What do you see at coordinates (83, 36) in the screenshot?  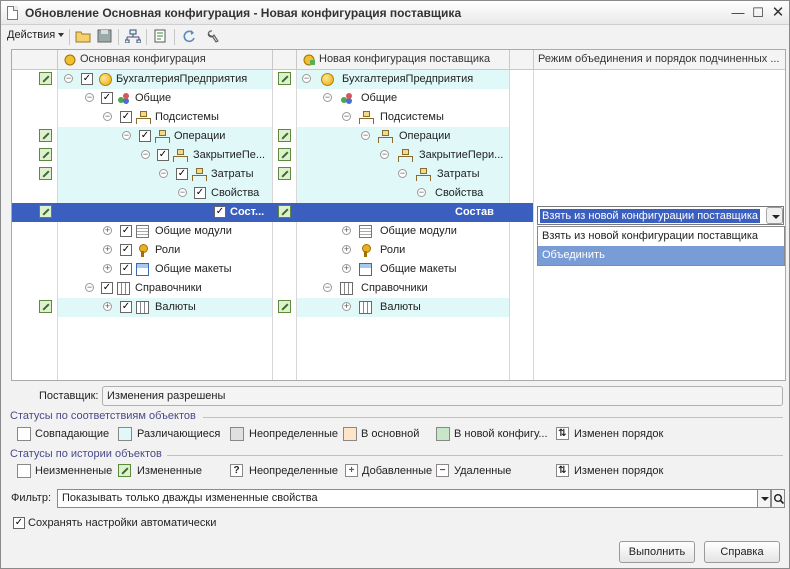 I see `open-folder-icon` at bounding box center [83, 36].